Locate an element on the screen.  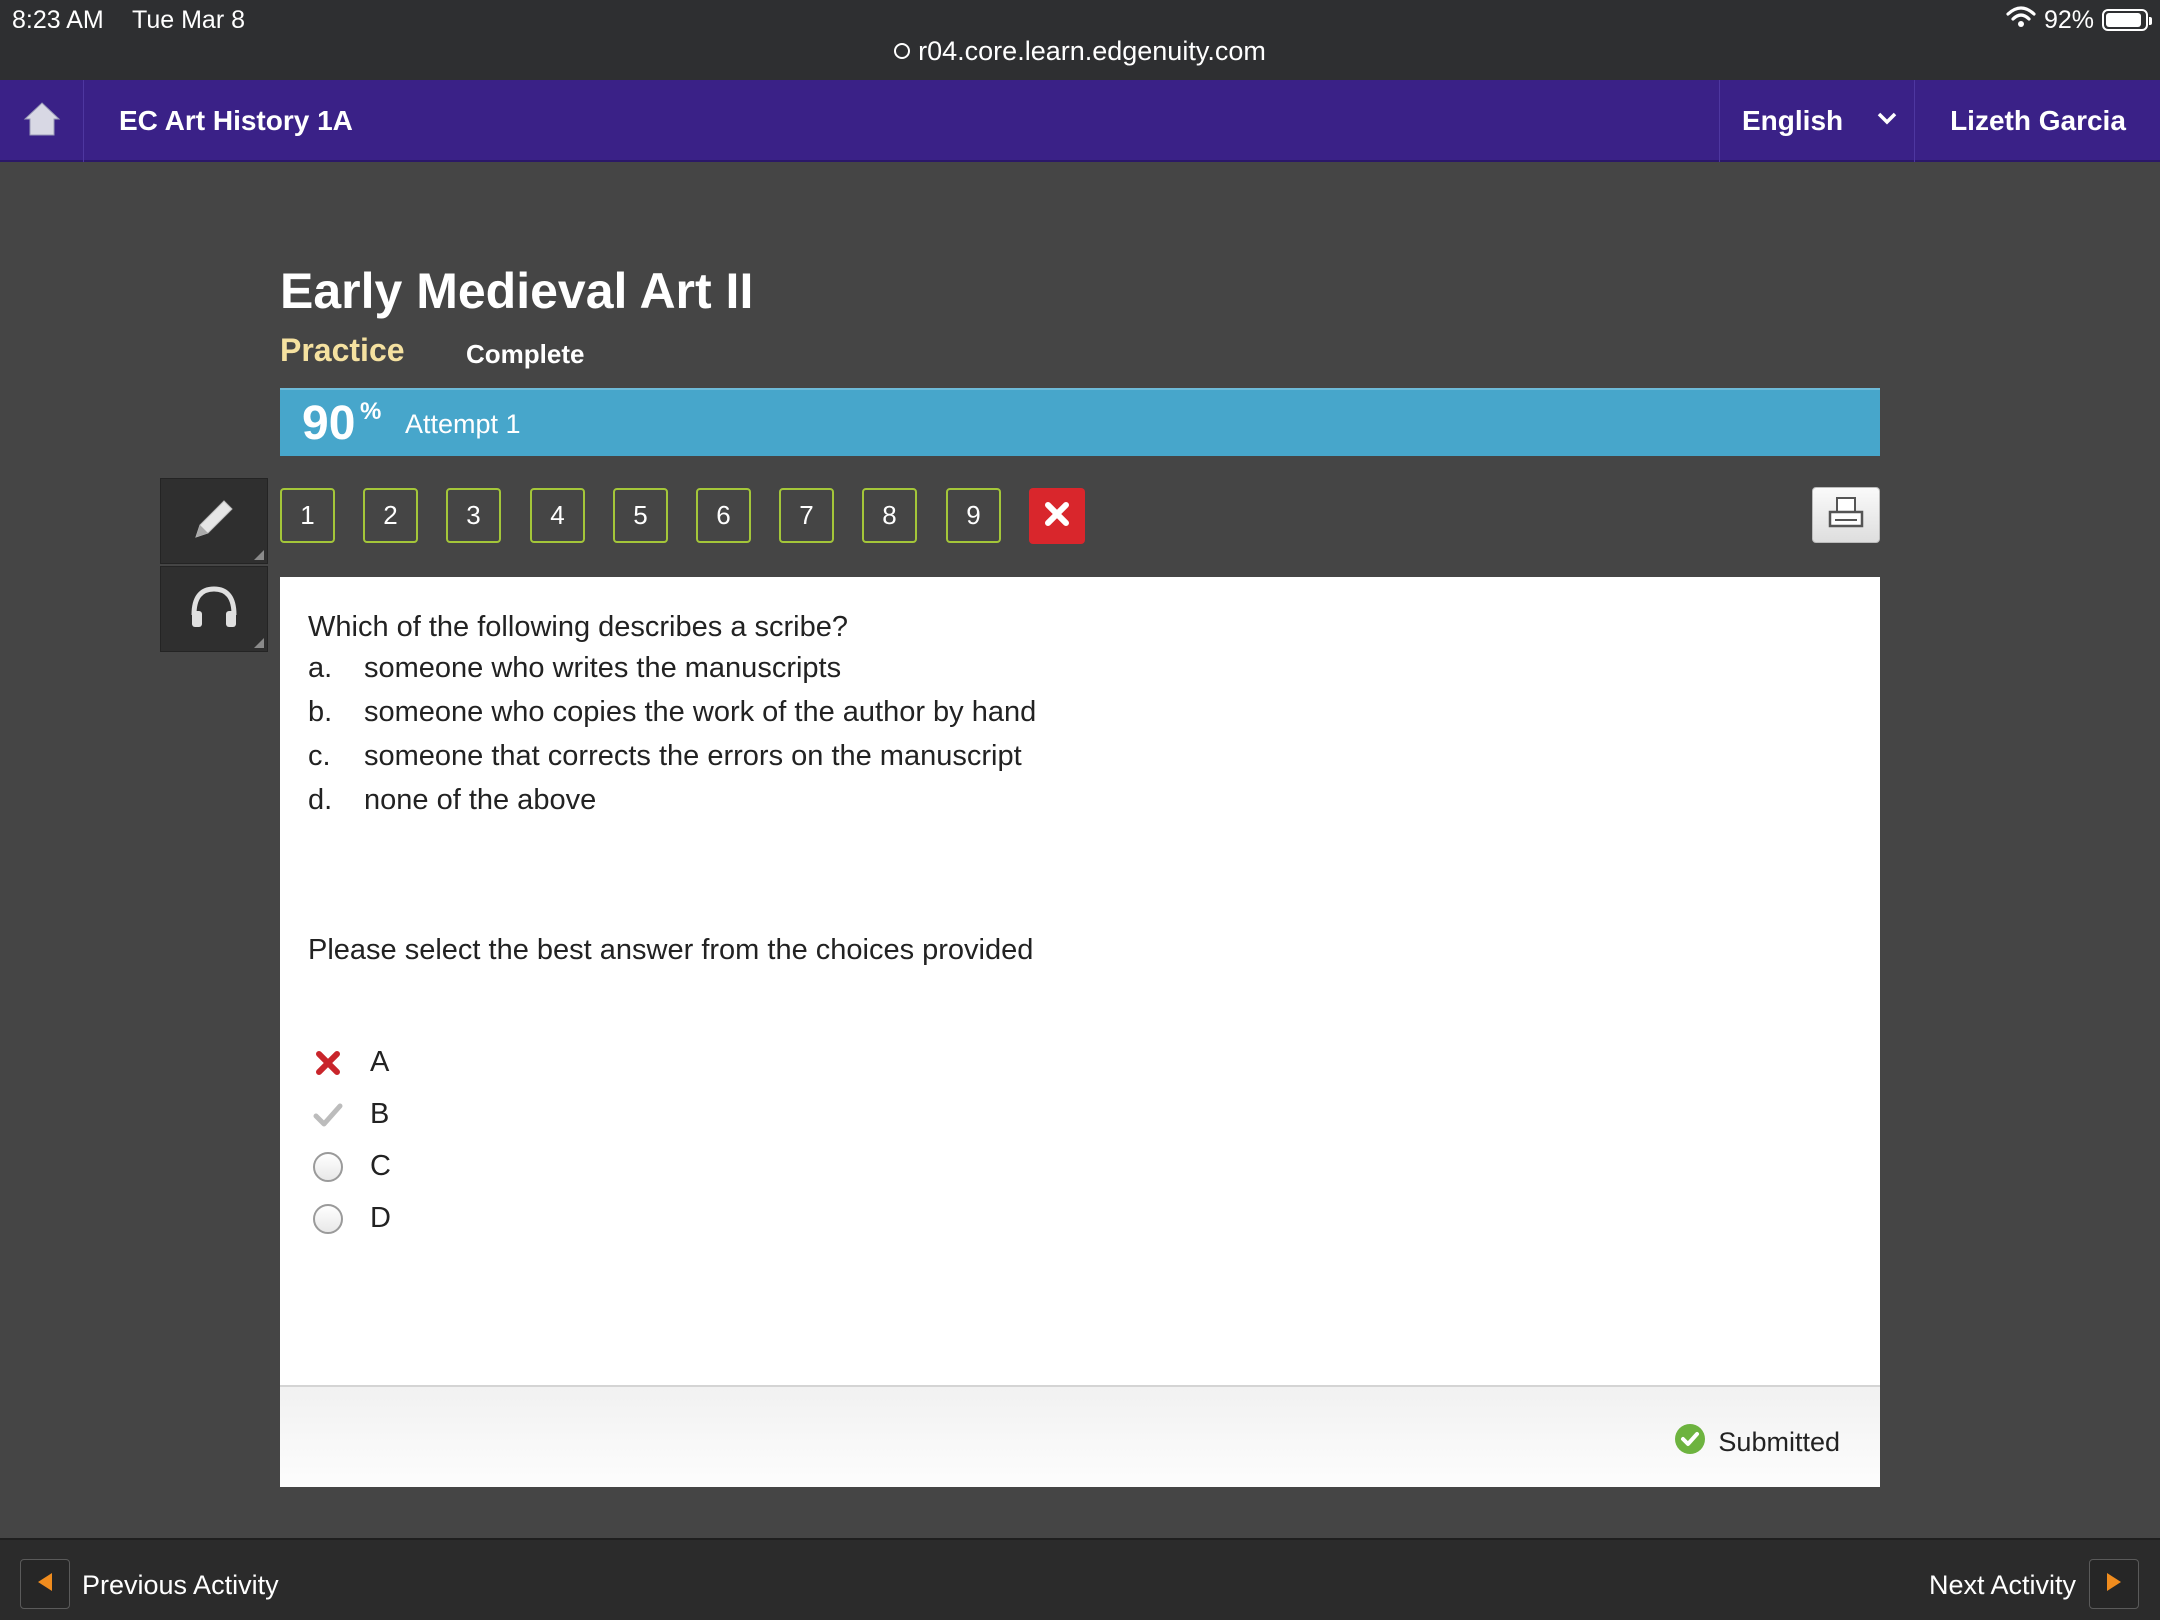
language-select: English is located at coordinates (1817, 121).